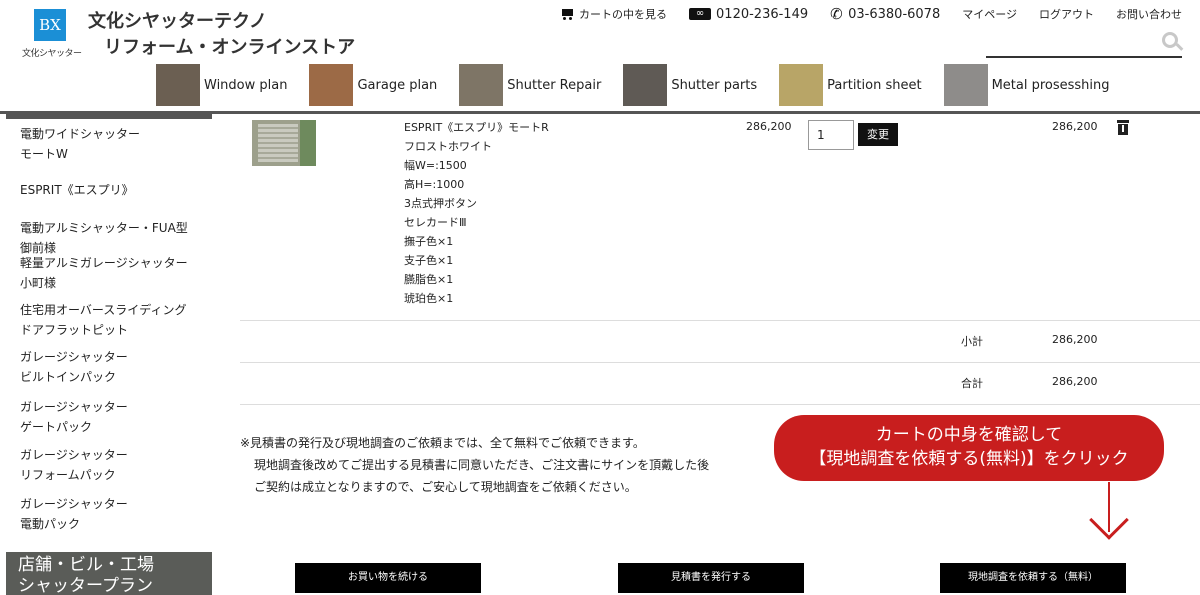 This screenshot has height=595, width=1200. I want to click on nav-label: Metal prosesshing, so click(1050, 85).